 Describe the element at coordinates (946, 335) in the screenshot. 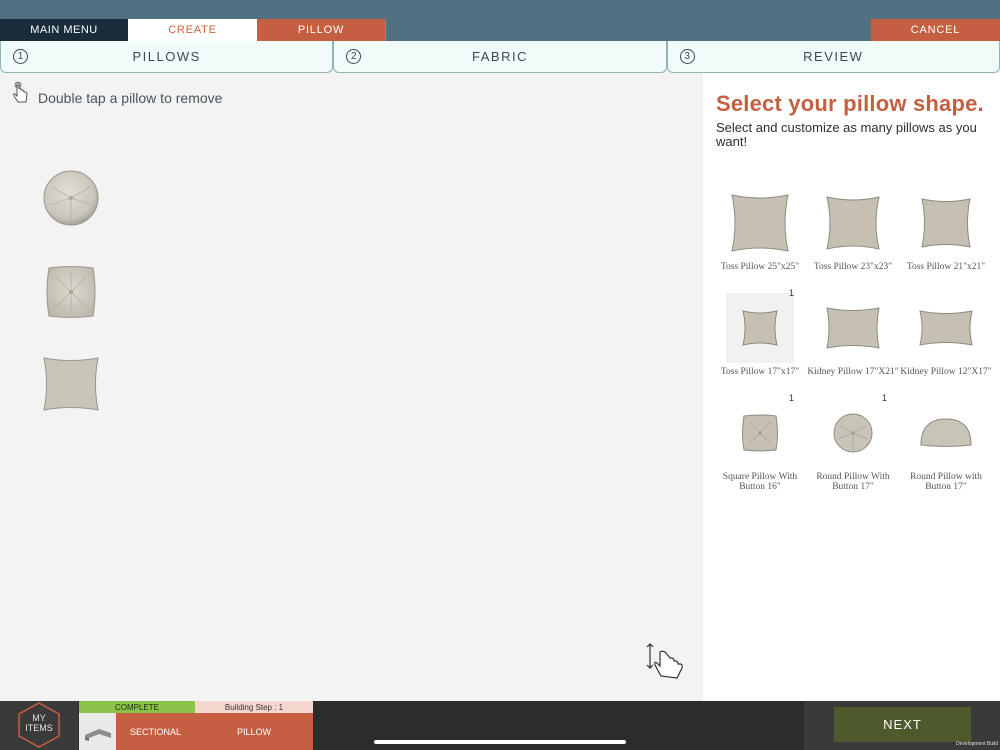

I see `shape-kidney-12x17: Kidney Pillow 12"X17"` at that location.